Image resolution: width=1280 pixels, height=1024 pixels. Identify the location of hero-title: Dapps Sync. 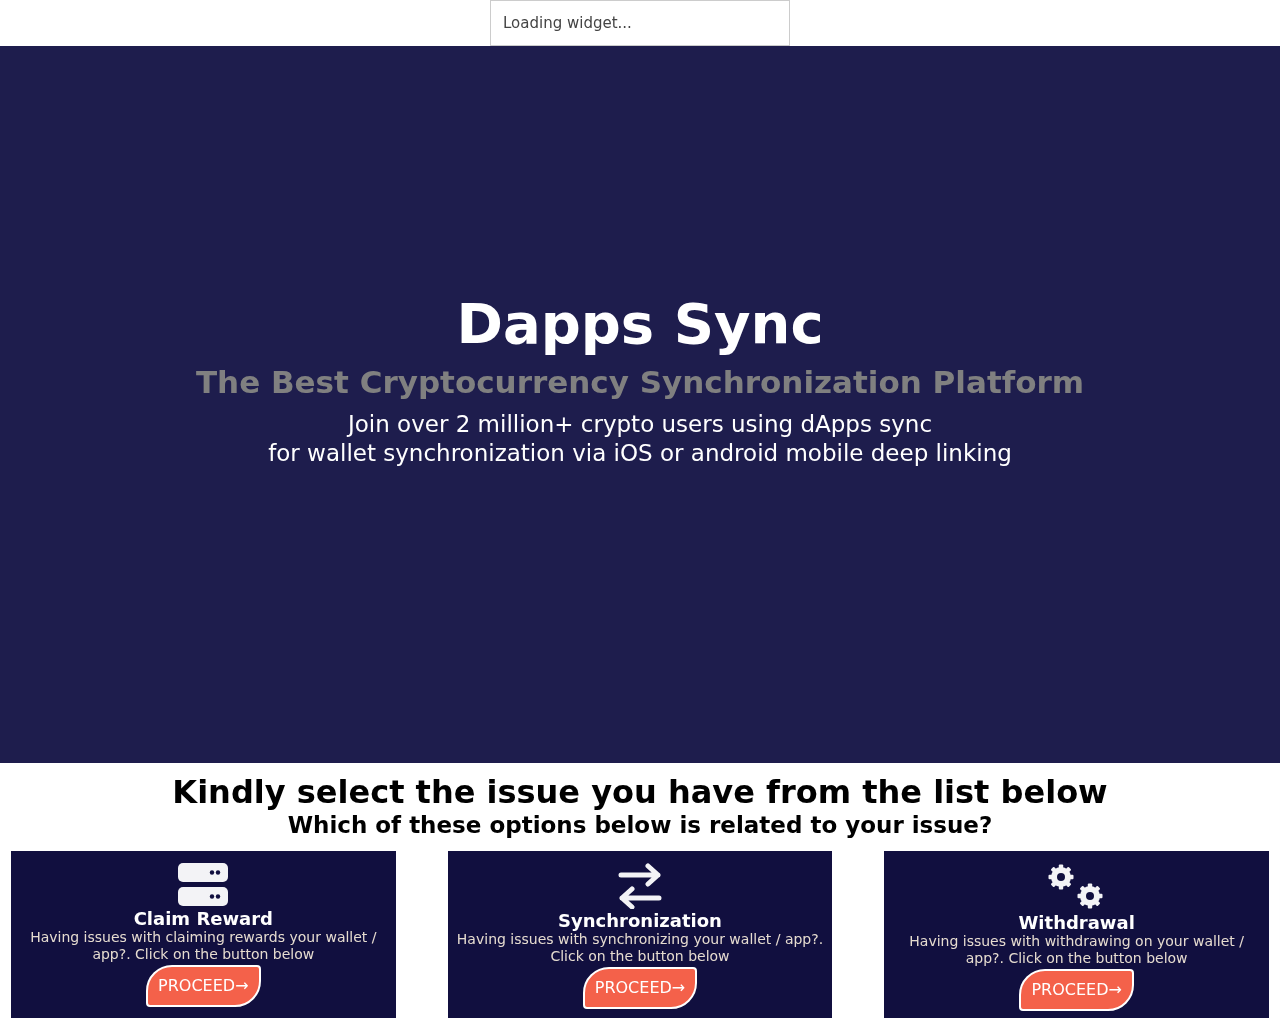
(640, 324).